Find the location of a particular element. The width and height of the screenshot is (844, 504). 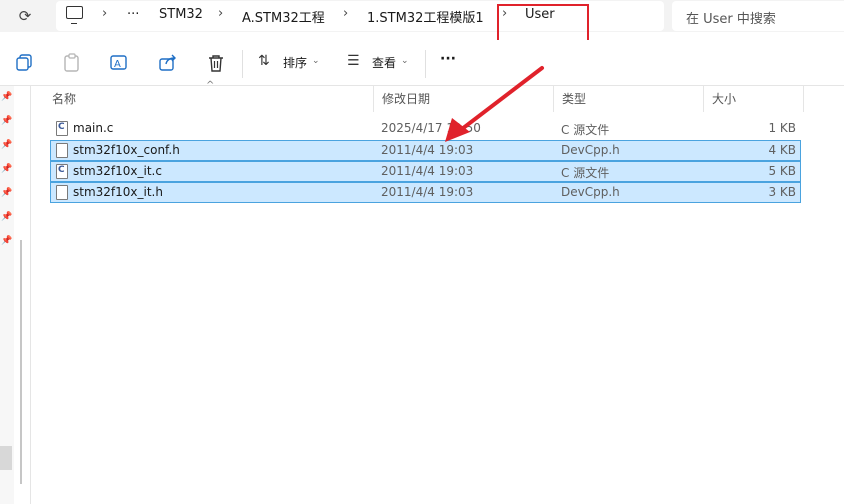

file-name: stm32f10x_conf.h is located at coordinates (126, 150).